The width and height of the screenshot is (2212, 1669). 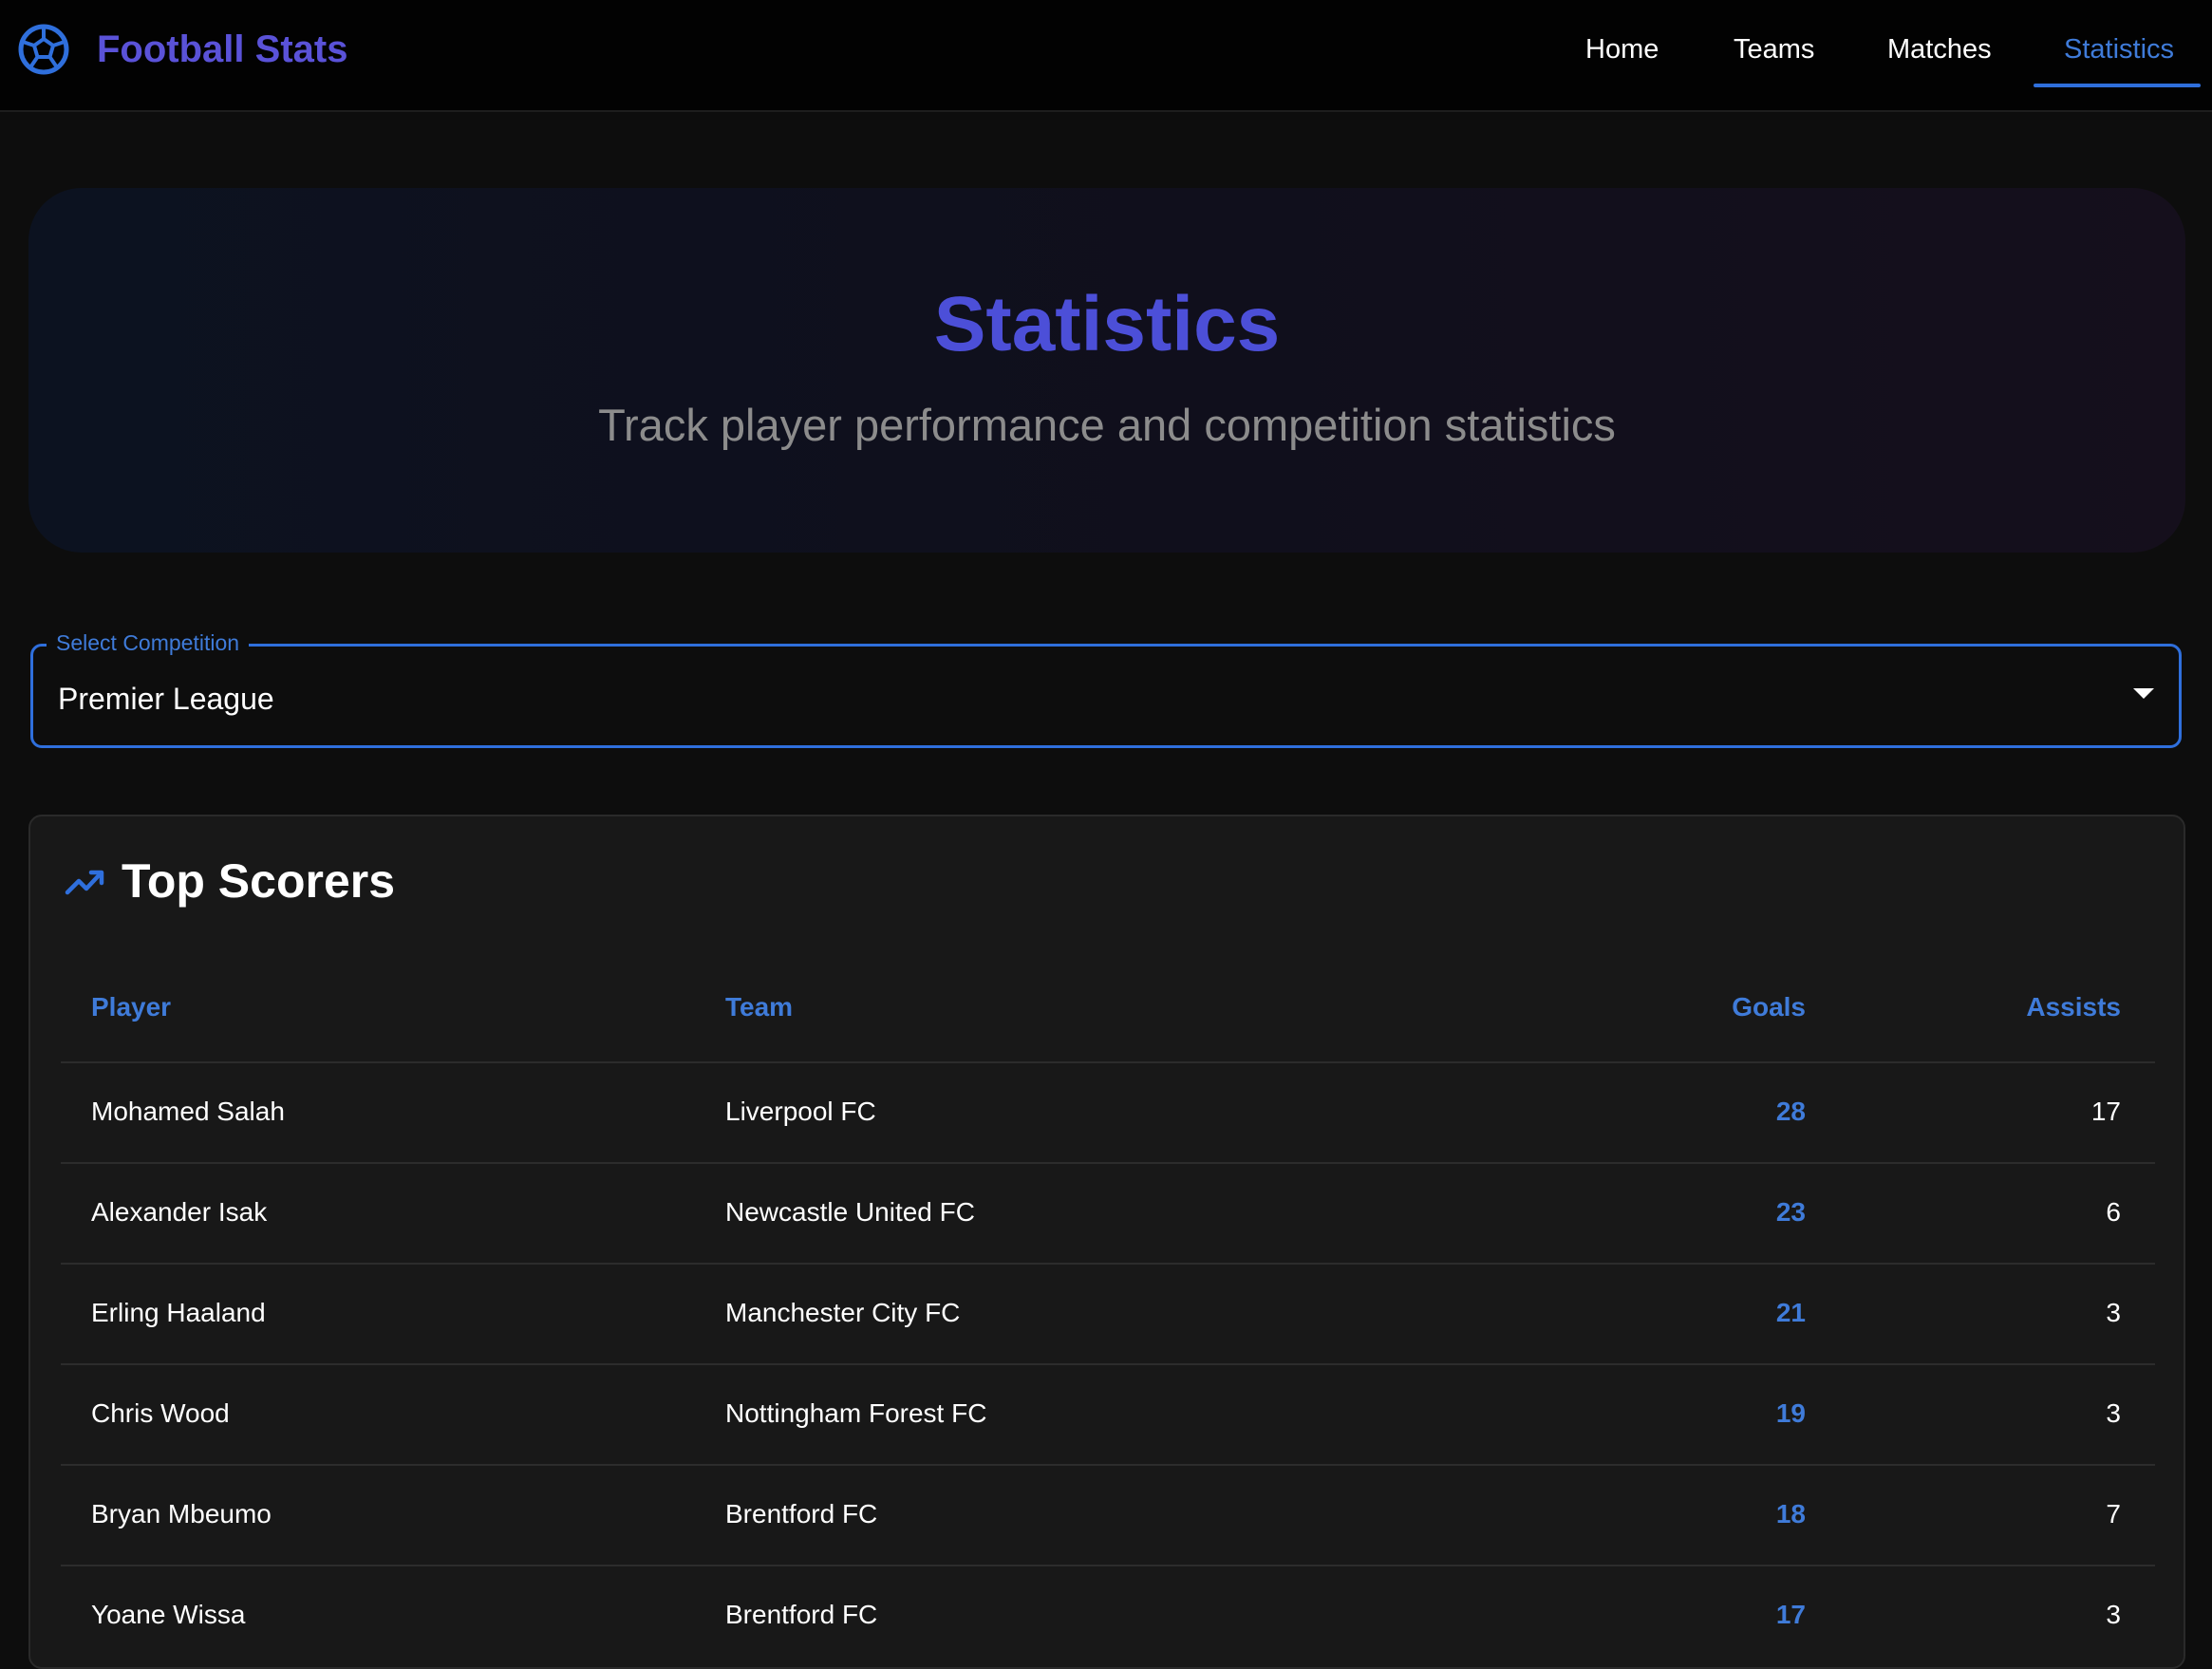 What do you see at coordinates (84, 882) in the screenshot?
I see `trending-up-icon` at bounding box center [84, 882].